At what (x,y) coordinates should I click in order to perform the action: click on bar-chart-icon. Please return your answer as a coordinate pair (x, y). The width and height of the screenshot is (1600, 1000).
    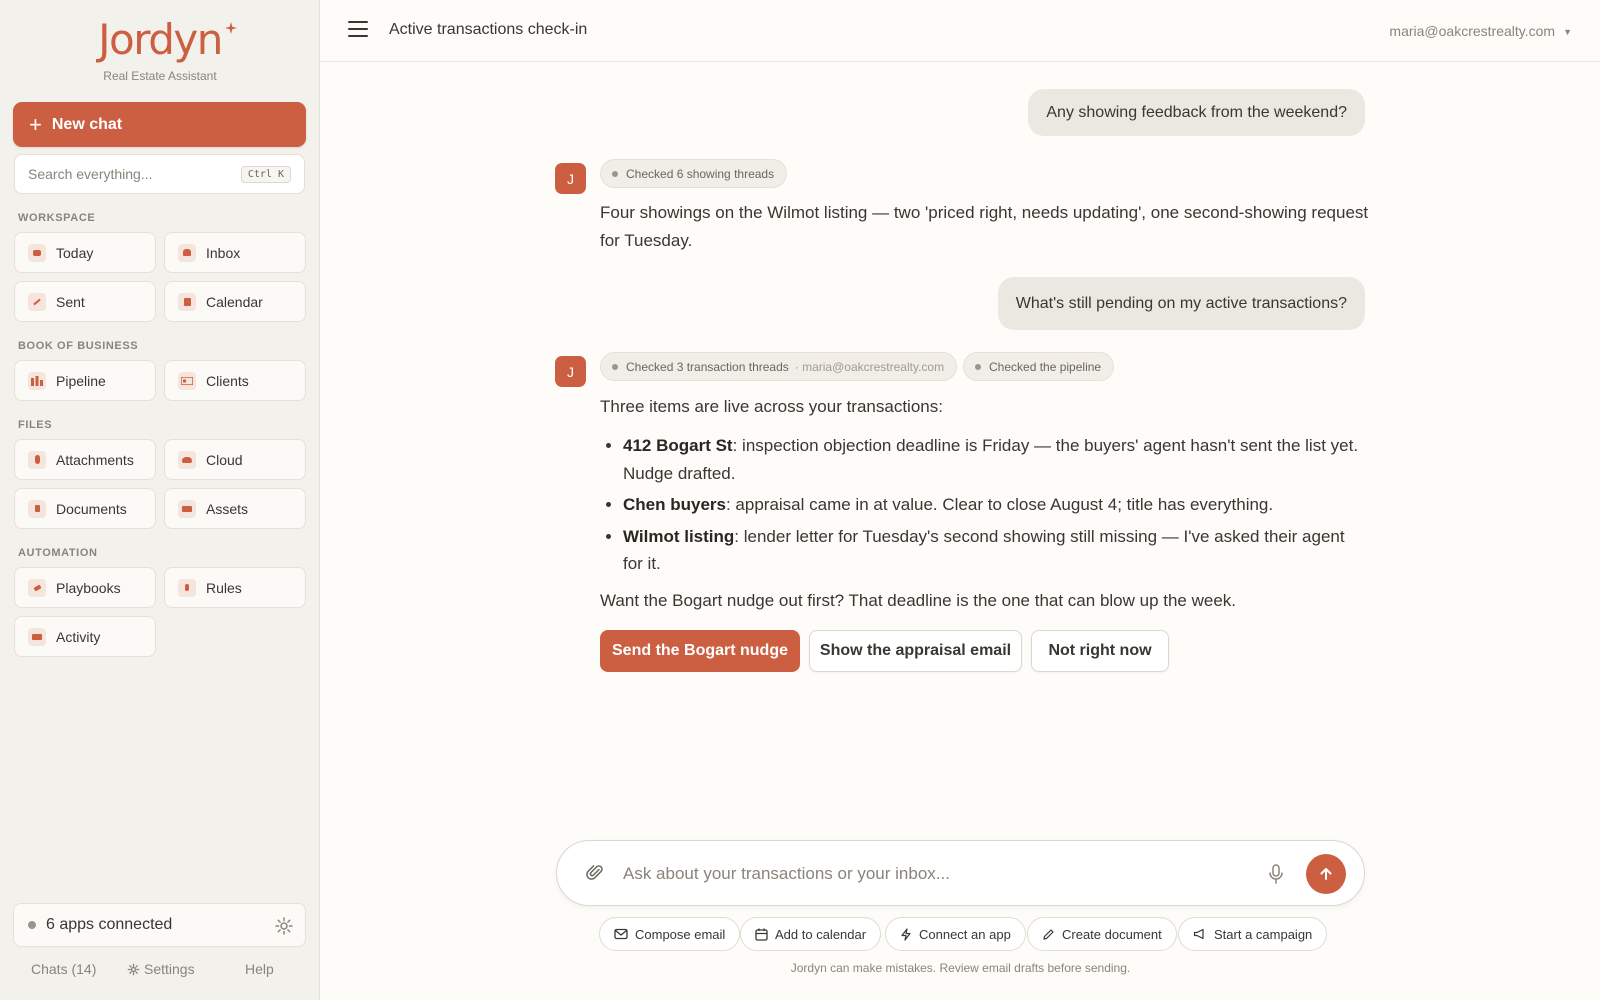
    Looking at the image, I should click on (37, 380).